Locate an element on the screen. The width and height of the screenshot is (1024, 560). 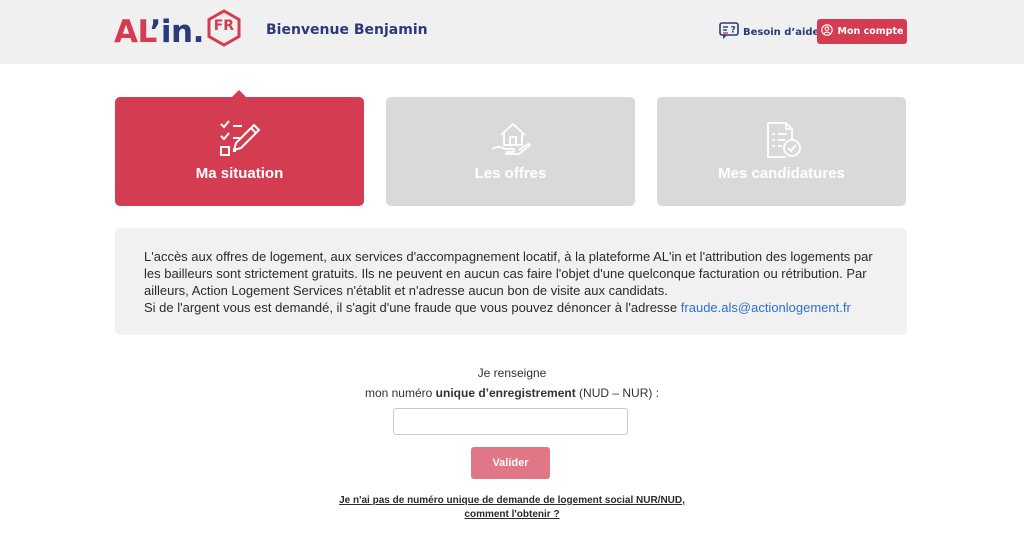
help-link: ? Besoin d’aide is located at coordinates (769, 32).